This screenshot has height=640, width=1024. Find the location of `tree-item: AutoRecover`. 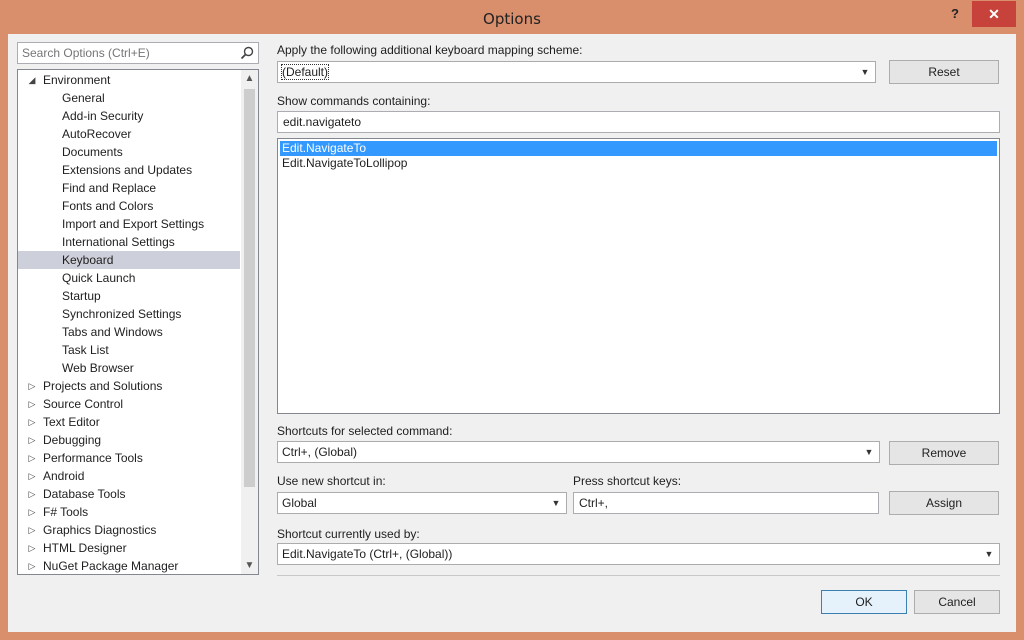

tree-item: AutoRecover is located at coordinates (129, 134).